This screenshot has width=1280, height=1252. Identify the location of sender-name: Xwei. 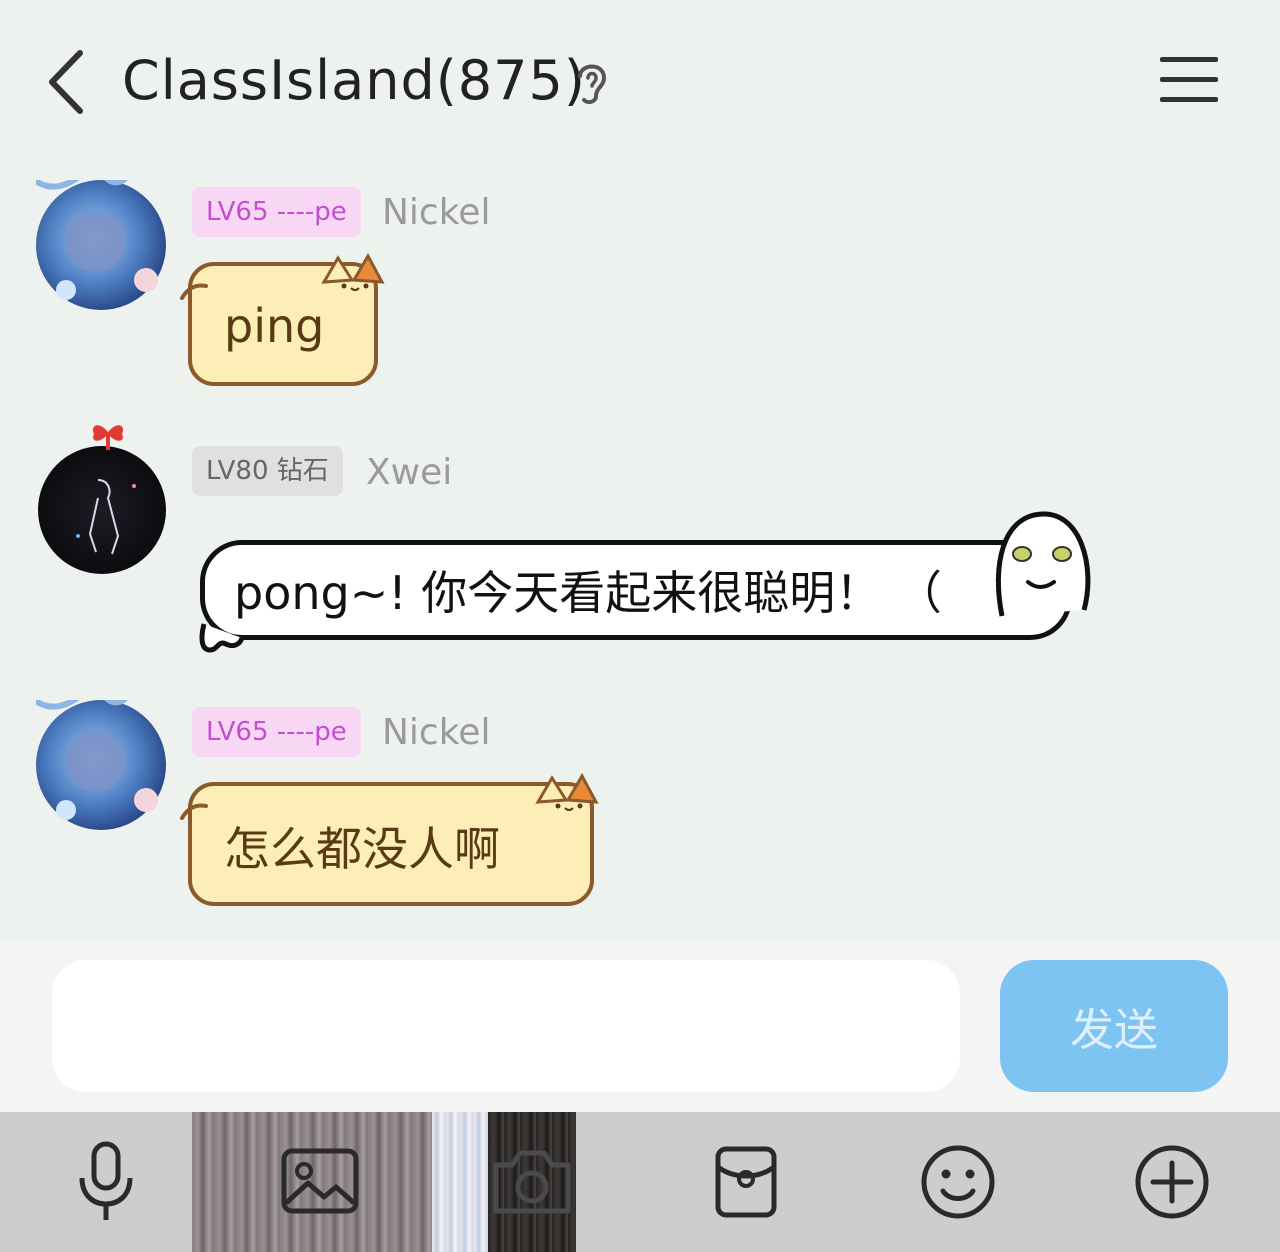
(409, 473).